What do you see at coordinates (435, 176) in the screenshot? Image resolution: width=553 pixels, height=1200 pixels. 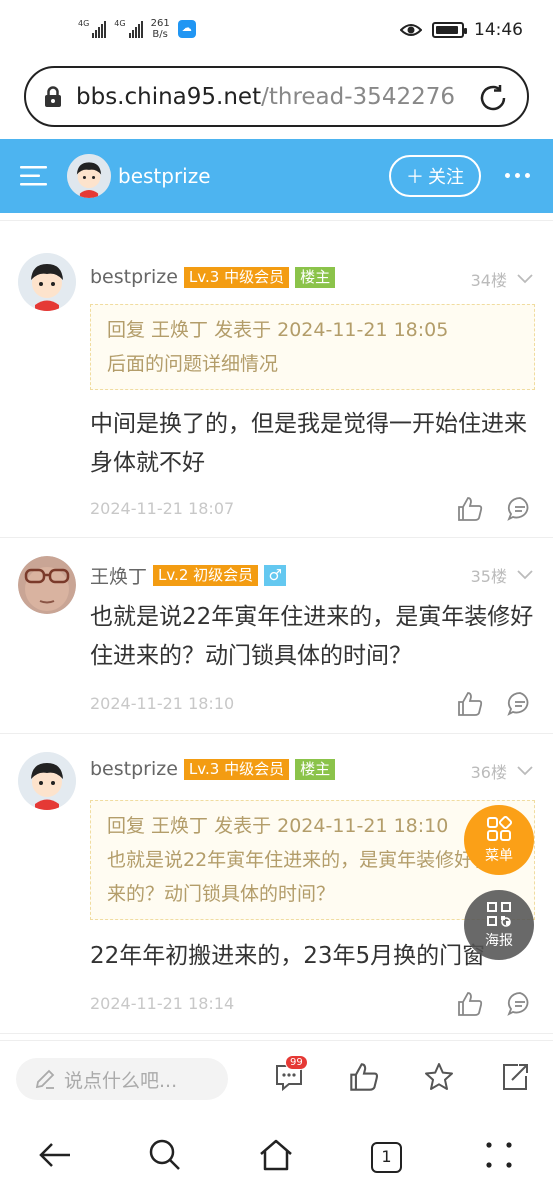 I see `follow-button: ＋关注` at bounding box center [435, 176].